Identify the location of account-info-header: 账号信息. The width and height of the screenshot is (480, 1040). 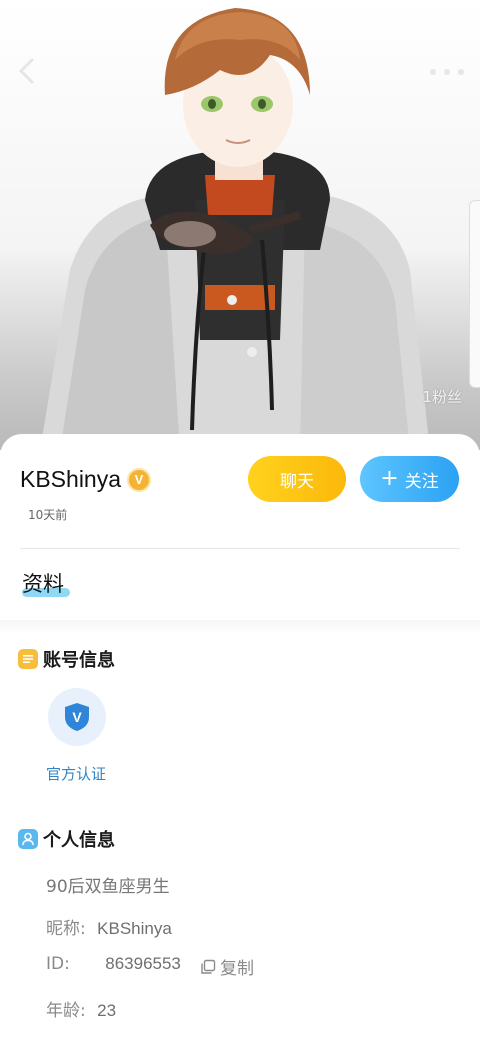
(66, 659).